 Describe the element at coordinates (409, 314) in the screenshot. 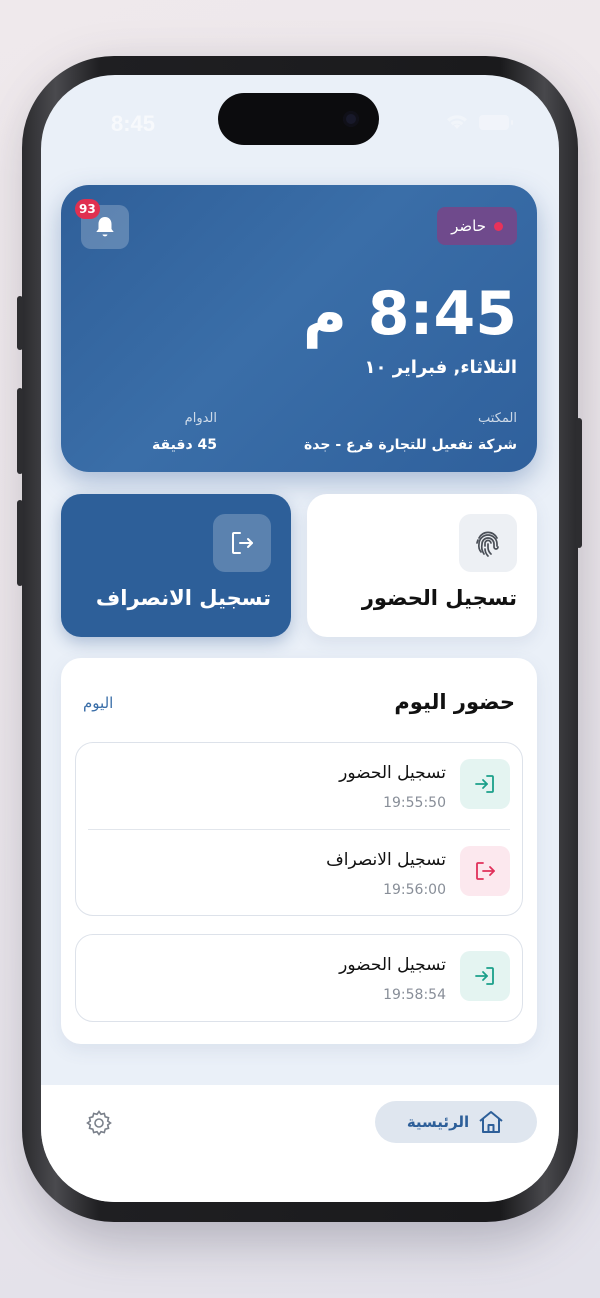

I see `current-time: 8:45 م` at that location.